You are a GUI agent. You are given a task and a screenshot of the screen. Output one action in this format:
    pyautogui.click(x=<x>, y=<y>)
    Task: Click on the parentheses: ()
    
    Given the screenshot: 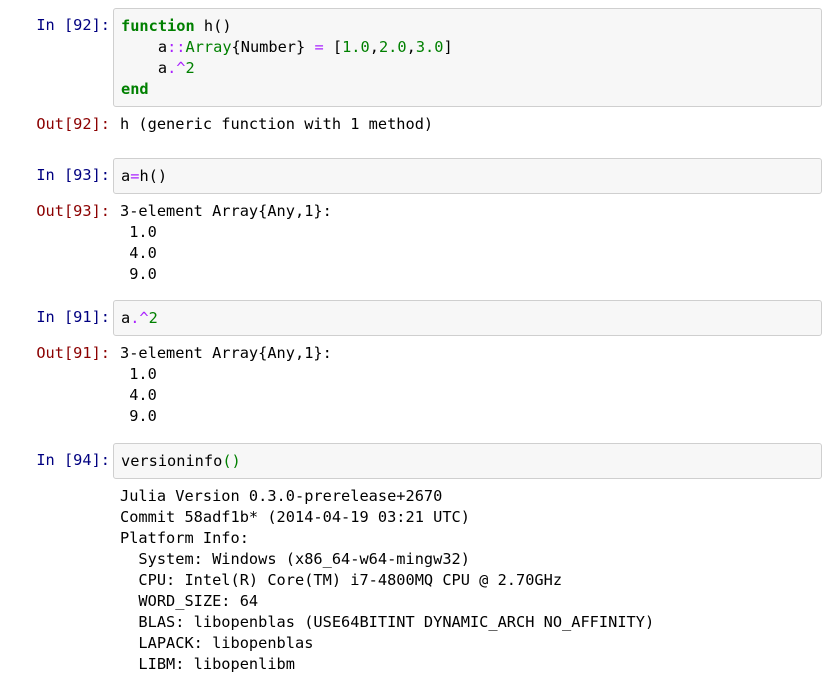 What is the action you would take?
    pyautogui.click(x=231, y=461)
    